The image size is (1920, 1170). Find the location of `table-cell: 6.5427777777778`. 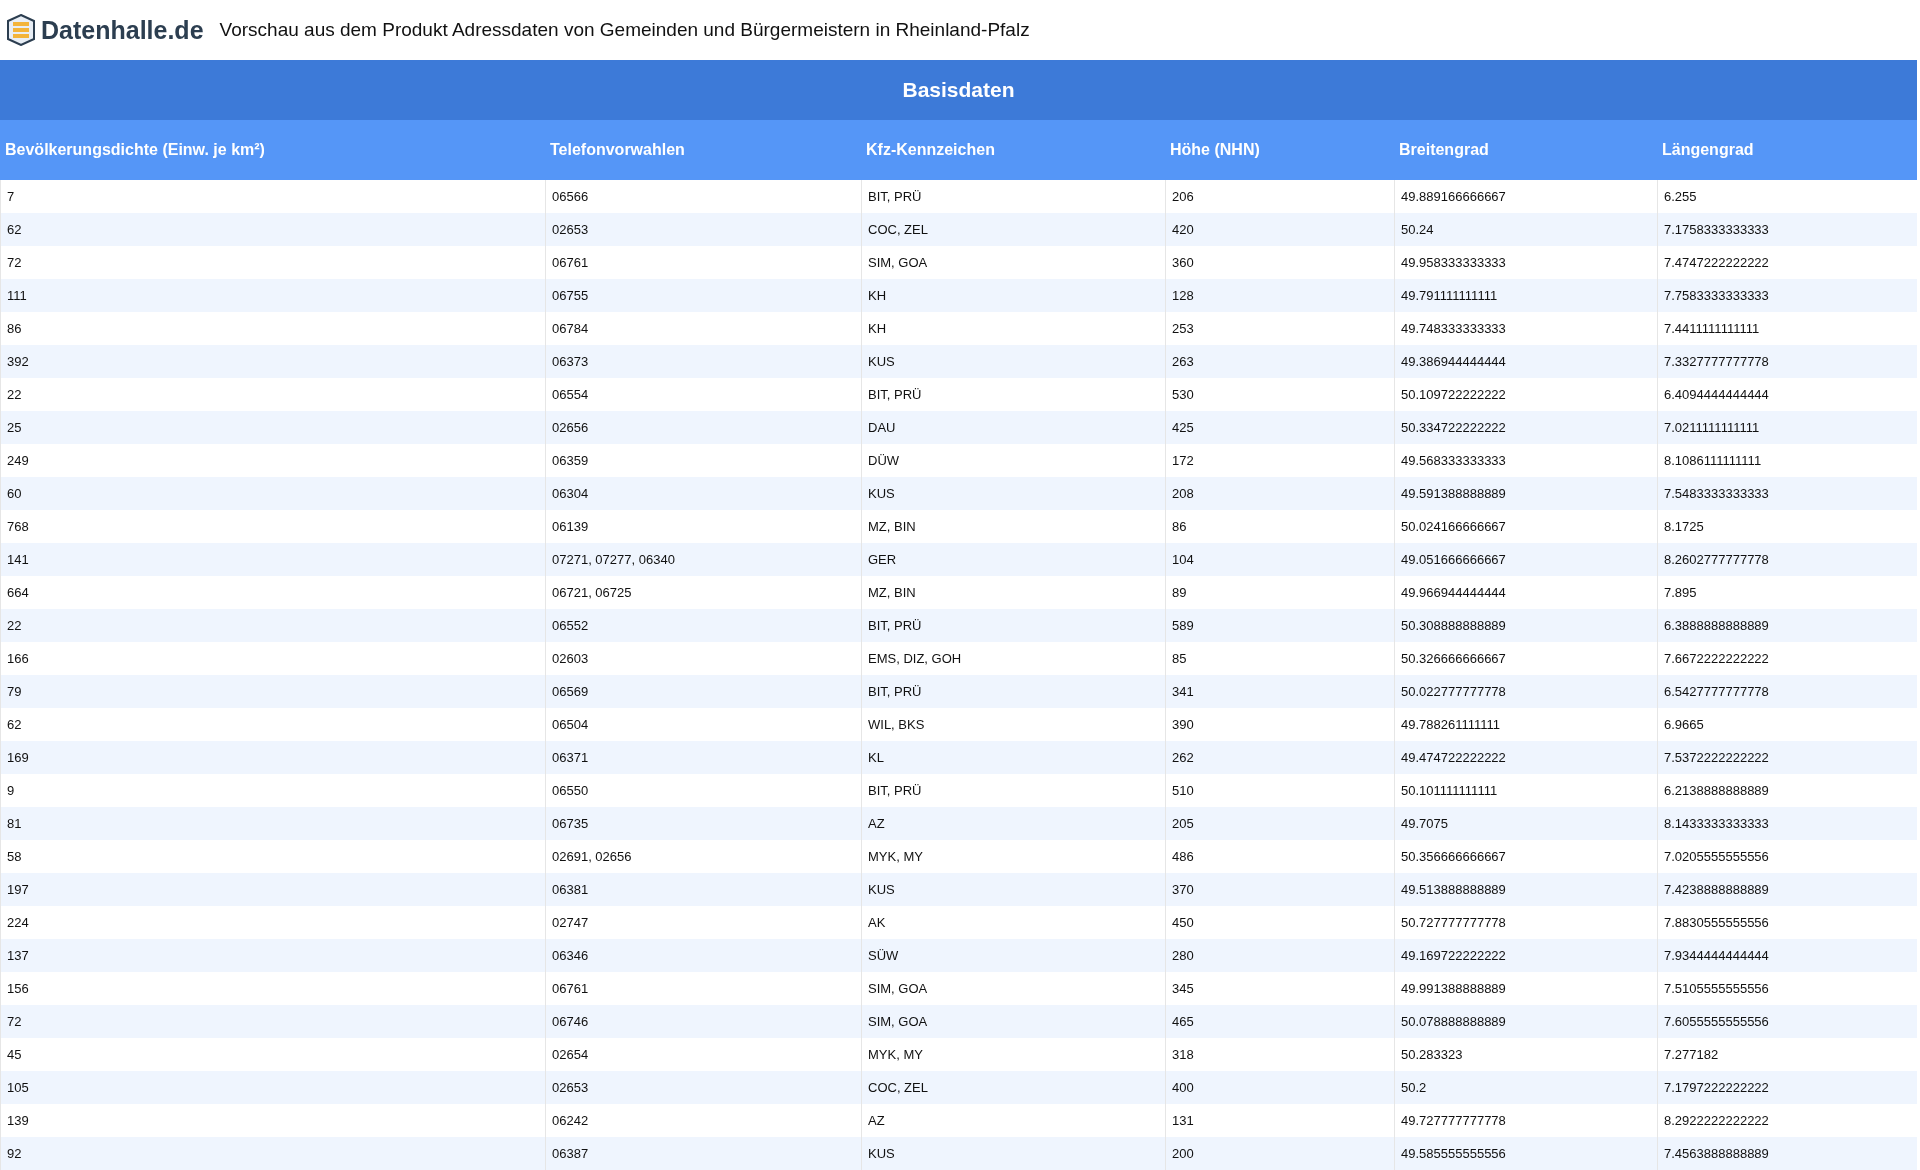

table-cell: 6.5427777777778 is located at coordinates (1787, 691).